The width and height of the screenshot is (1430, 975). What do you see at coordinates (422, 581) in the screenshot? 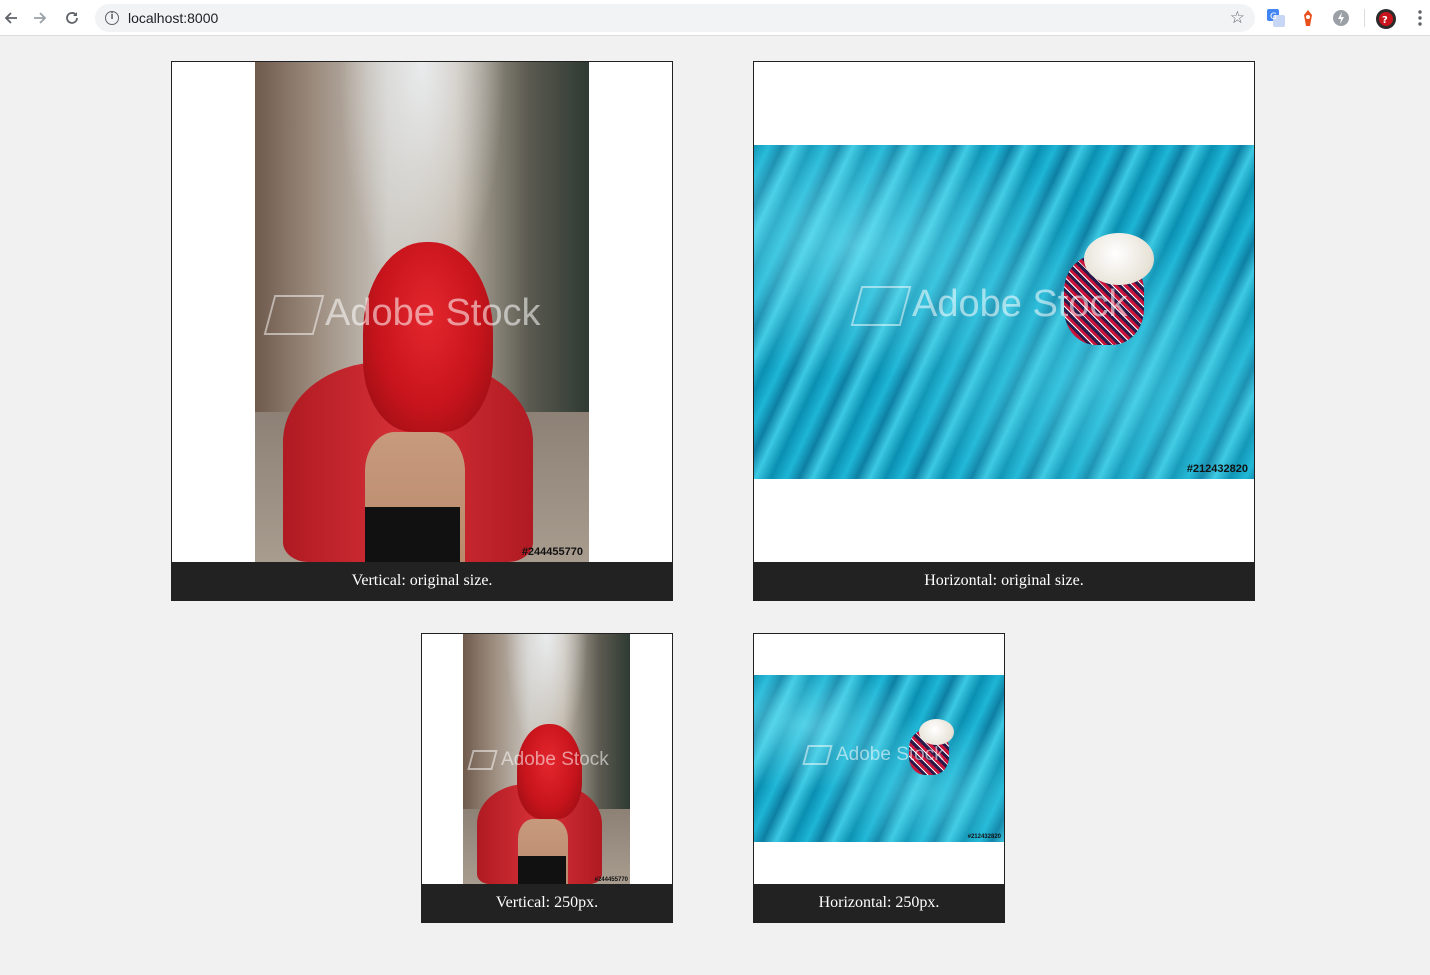
I see `caption: Vertical: original size.` at bounding box center [422, 581].